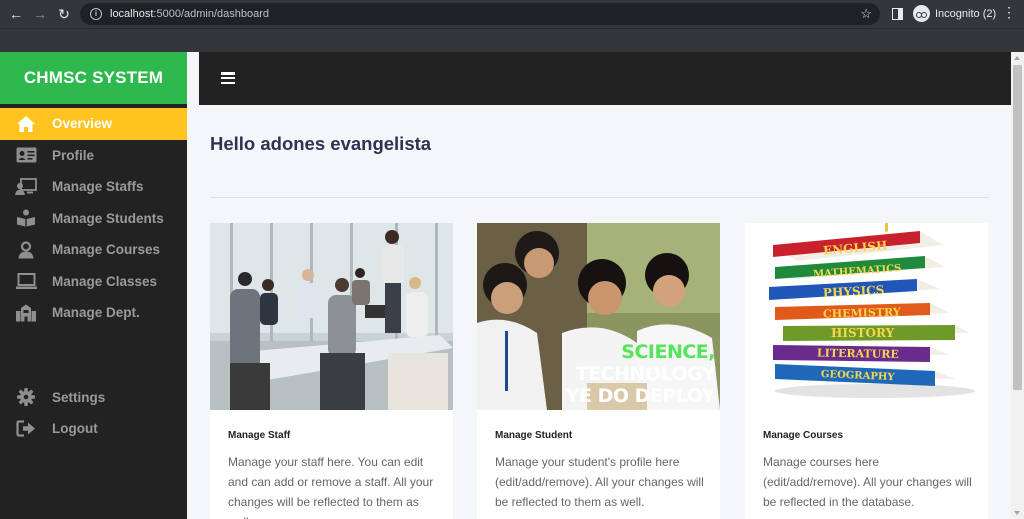 This screenshot has width=1024, height=519. Describe the element at coordinates (512, 40) in the screenshot. I see `browser-gap` at that location.